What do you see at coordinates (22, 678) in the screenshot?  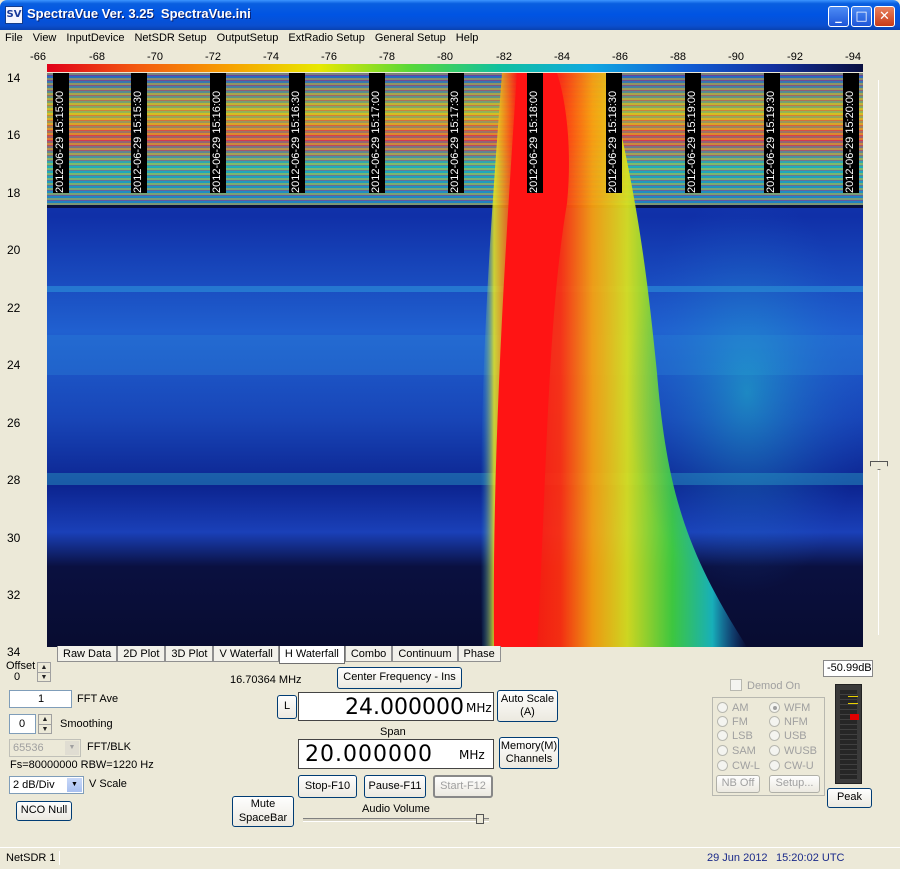 I see `offset-value: 0` at bounding box center [22, 678].